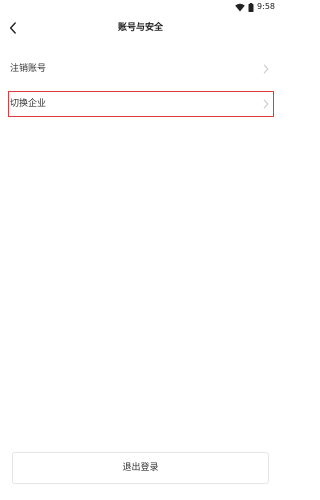 The image size is (320, 500). What do you see at coordinates (240, 7) in the screenshot?
I see `wifi-icon` at bounding box center [240, 7].